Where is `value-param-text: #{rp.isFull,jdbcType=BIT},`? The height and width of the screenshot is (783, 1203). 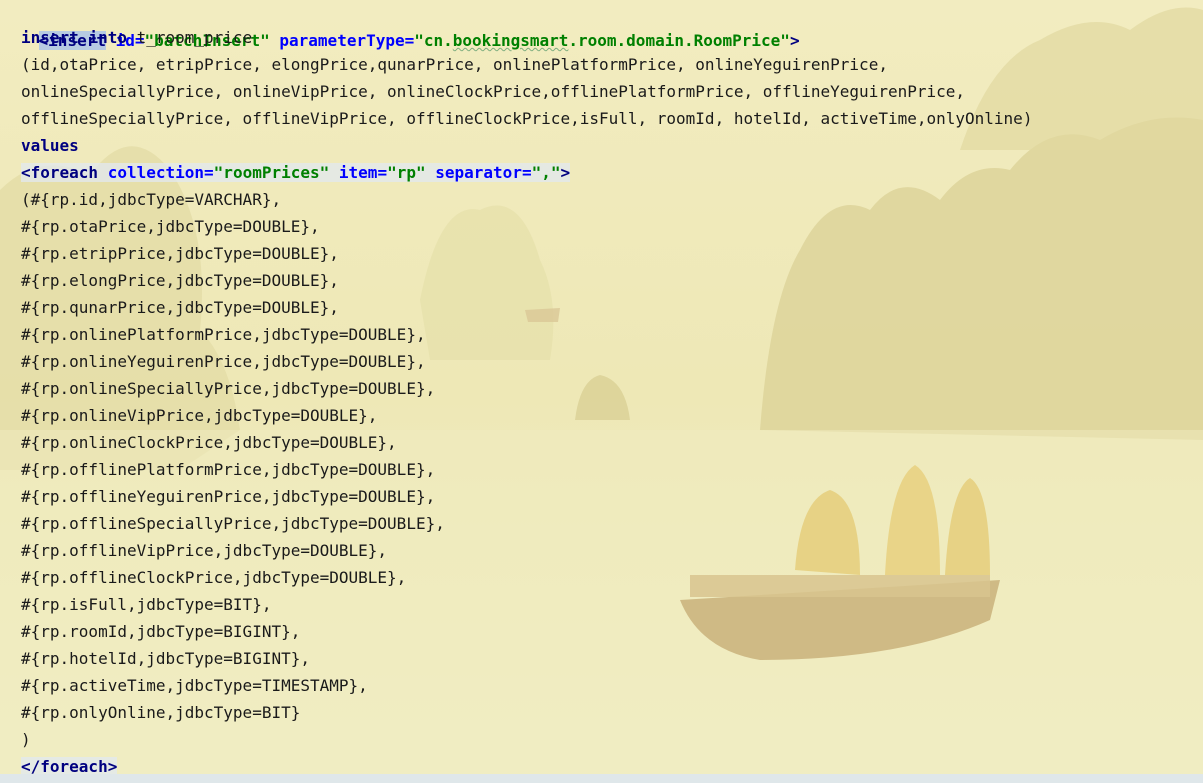 value-param-text: #{rp.isFull,jdbcType=BIT}, is located at coordinates (146, 604).